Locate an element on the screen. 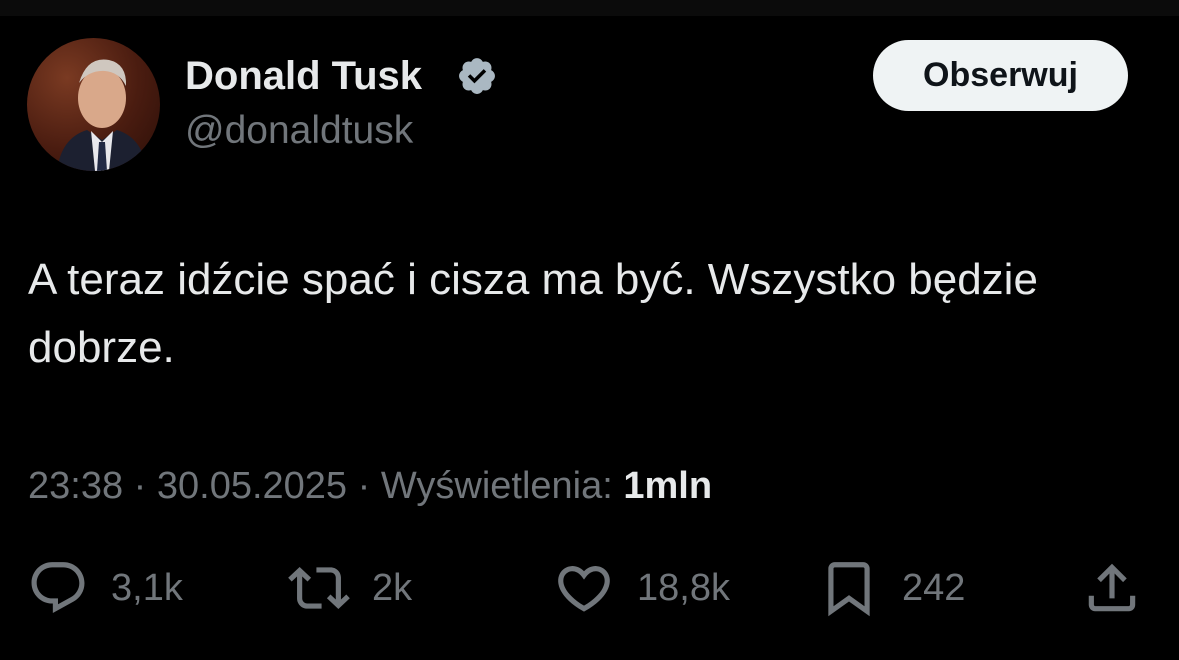 Image resolution: width=1179 pixels, height=660 pixels. tweet-date: 30.05.2025 is located at coordinates (252, 486).